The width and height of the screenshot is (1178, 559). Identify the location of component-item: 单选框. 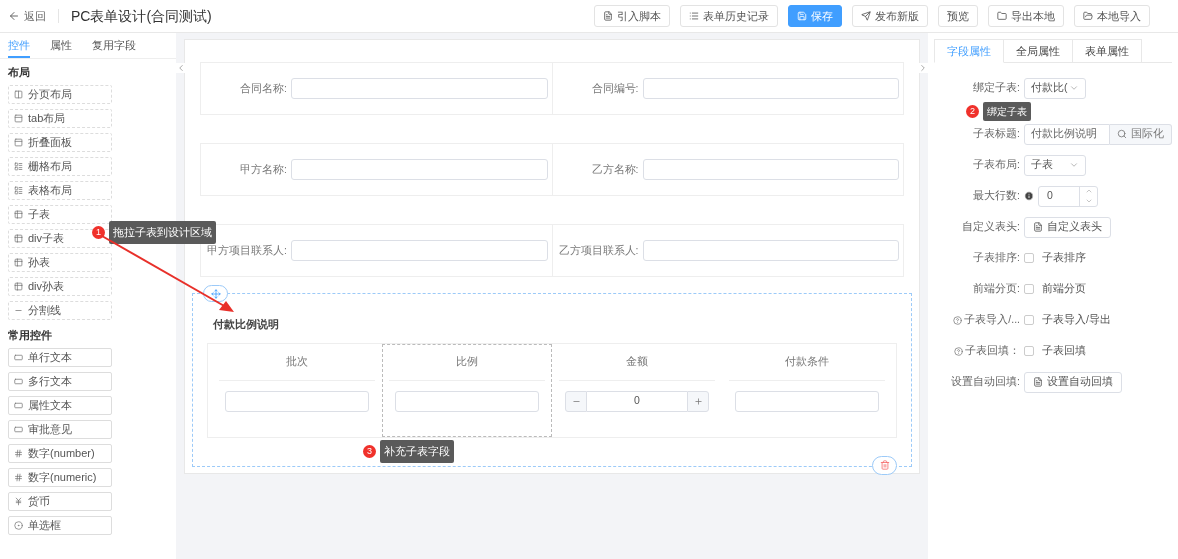
(60, 525).